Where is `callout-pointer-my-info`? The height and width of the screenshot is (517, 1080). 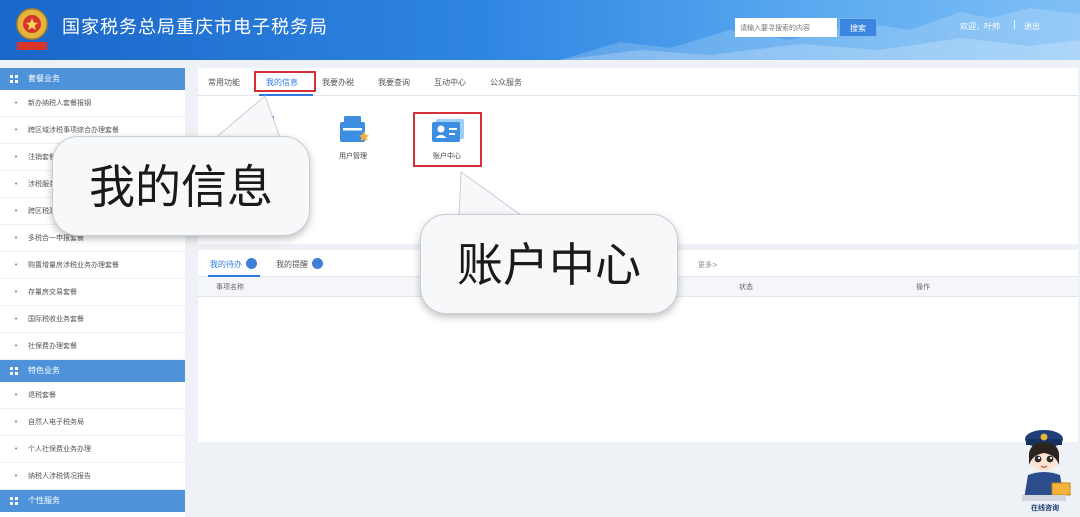 callout-pointer-my-info is located at coordinates (247, 117).